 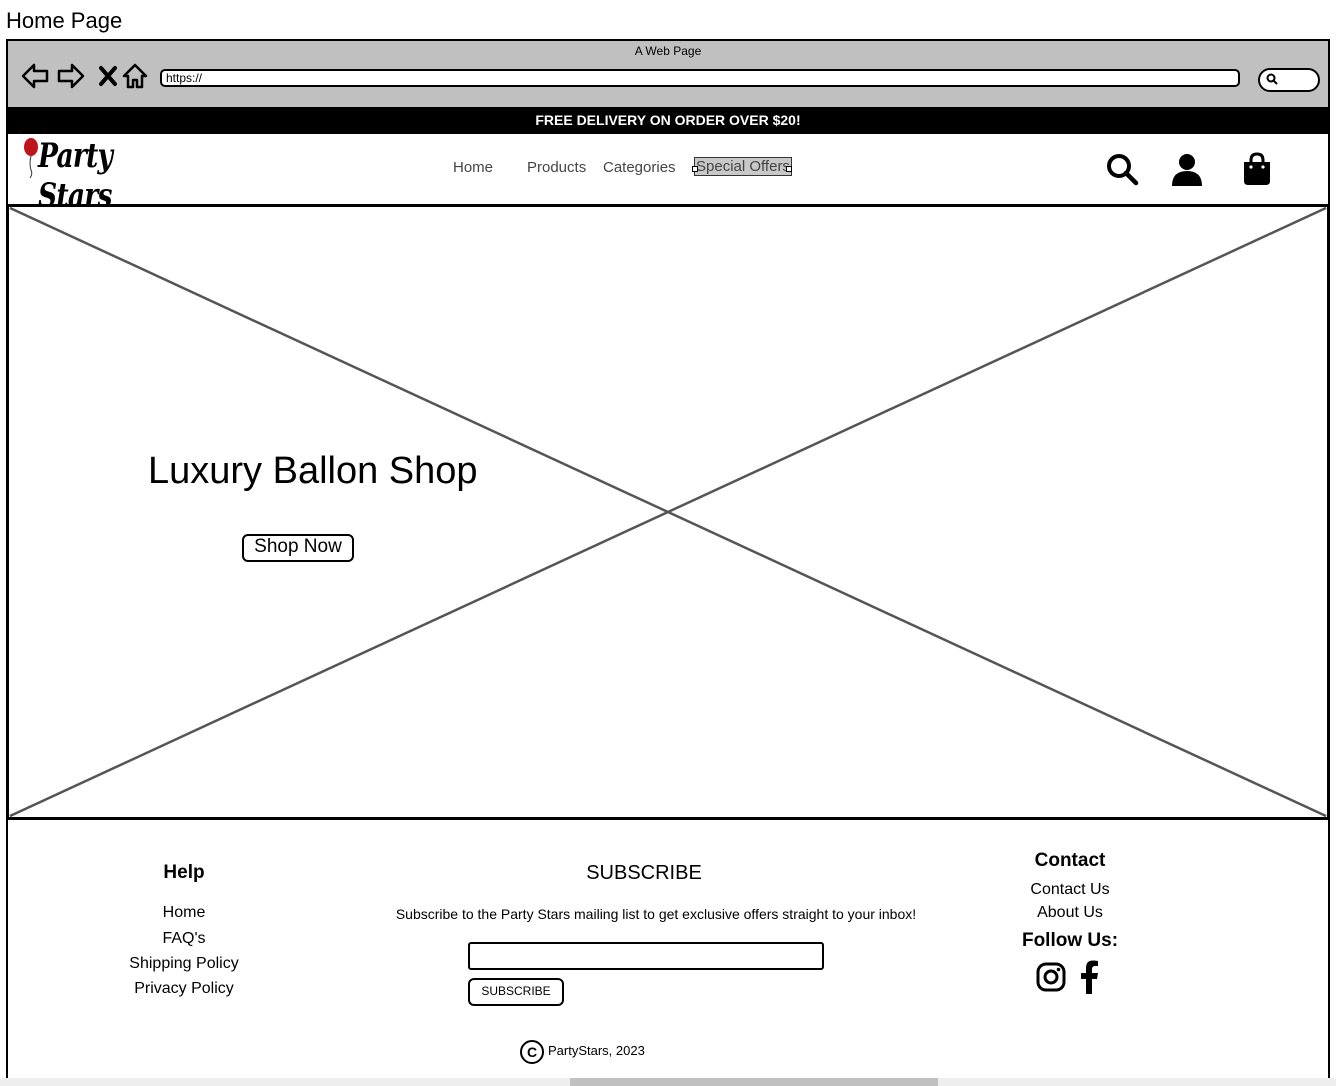 What do you see at coordinates (135, 76) in the screenshot?
I see `home-icon` at bounding box center [135, 76].